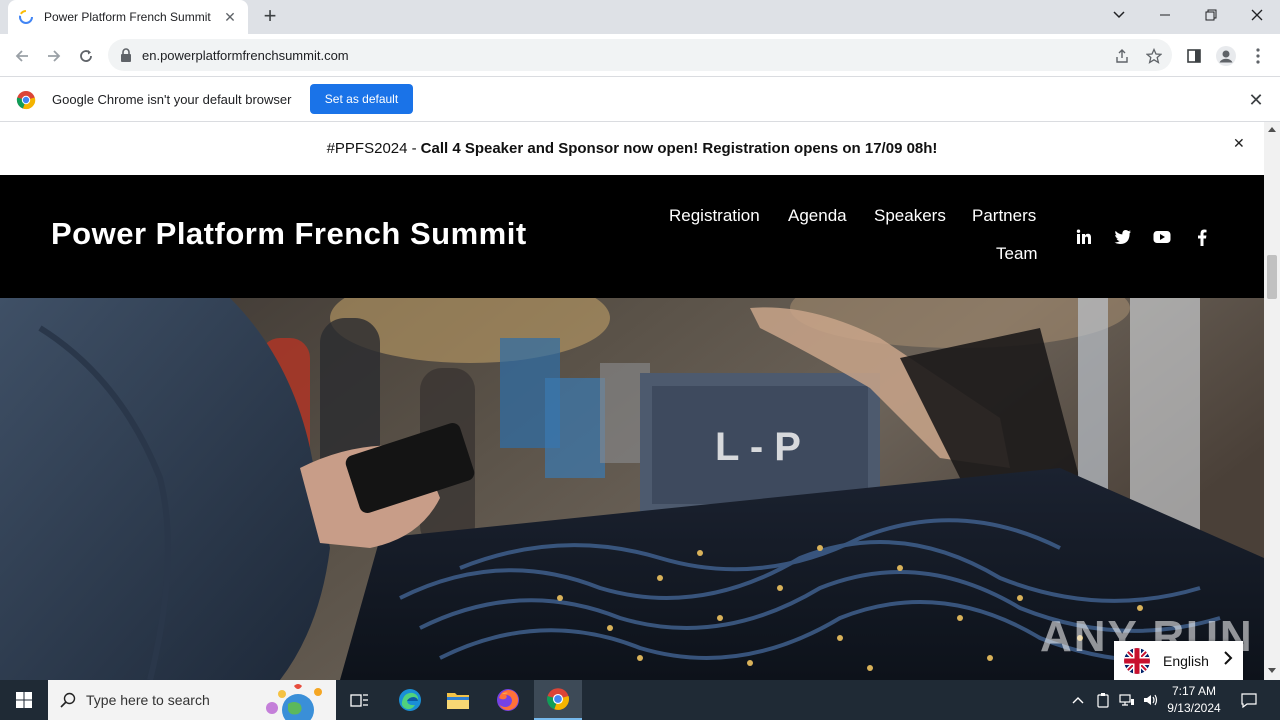  Describe the element at coordinates (1194, 700) in the screenshot. I see `system-clock: 7:17 AM 9/13/2024` at that location.